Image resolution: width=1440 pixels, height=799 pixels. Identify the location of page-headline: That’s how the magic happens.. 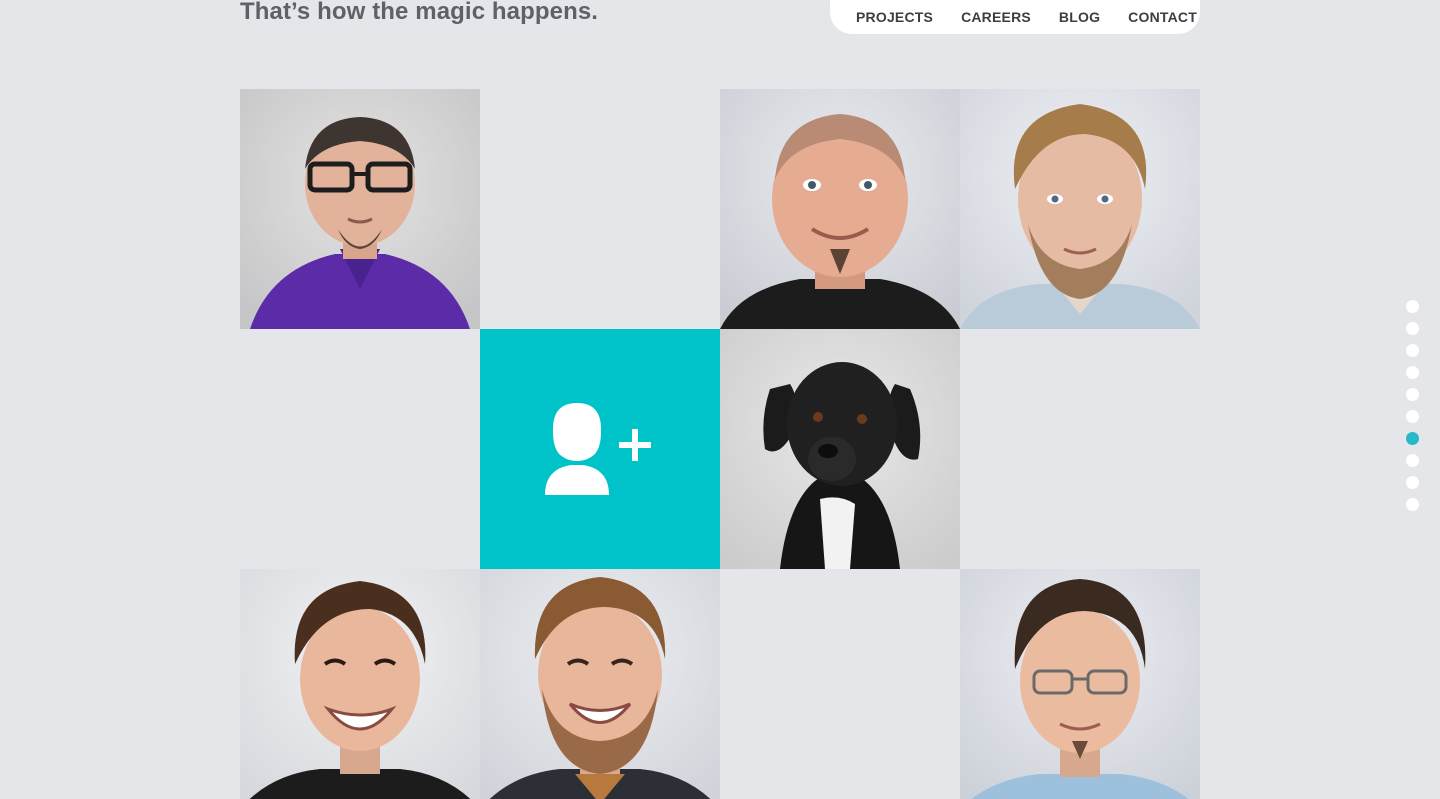
(419, 12).